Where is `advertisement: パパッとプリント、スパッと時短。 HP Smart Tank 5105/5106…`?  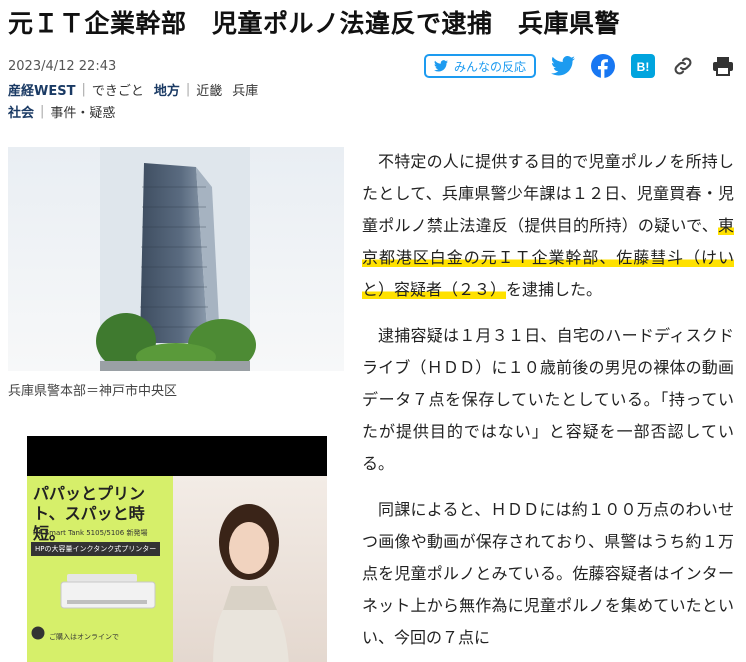 advertisement: パパッとプリント、スパッと時短。 HP Smart Tank 5105/5106… is located at coordinates (177, 549).